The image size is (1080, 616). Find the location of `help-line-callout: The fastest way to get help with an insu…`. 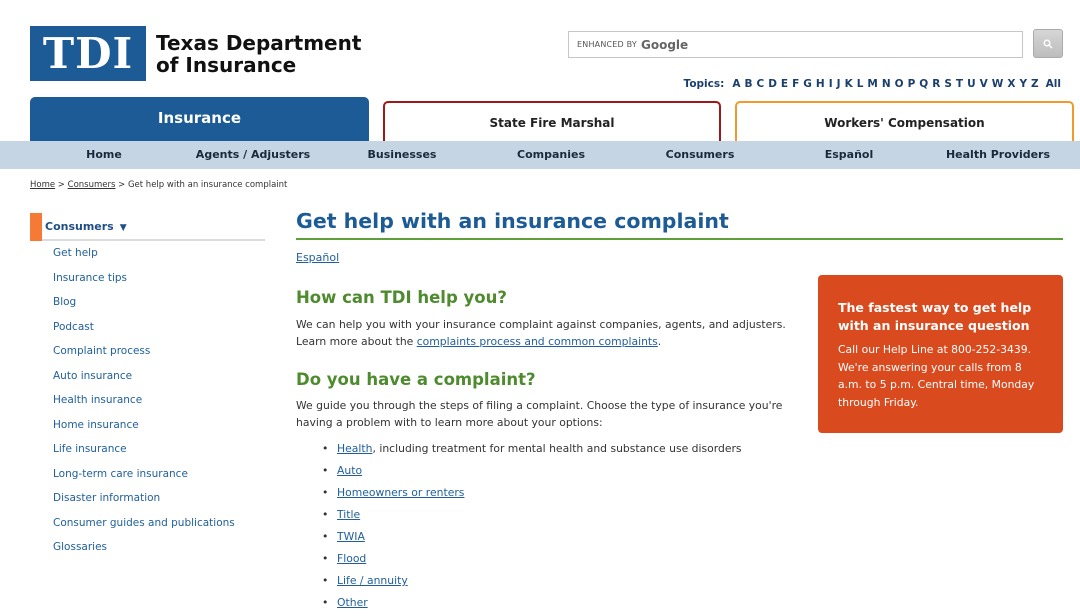

help-line-callout: The fastest way to get help with an insu… is located at coordinates (940, 354).